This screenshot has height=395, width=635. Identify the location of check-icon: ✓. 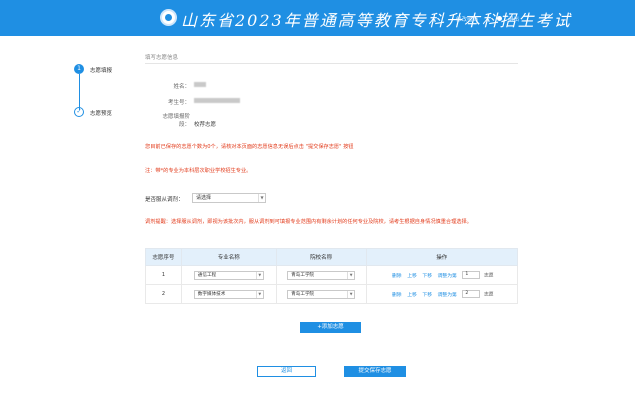
(79, 112).